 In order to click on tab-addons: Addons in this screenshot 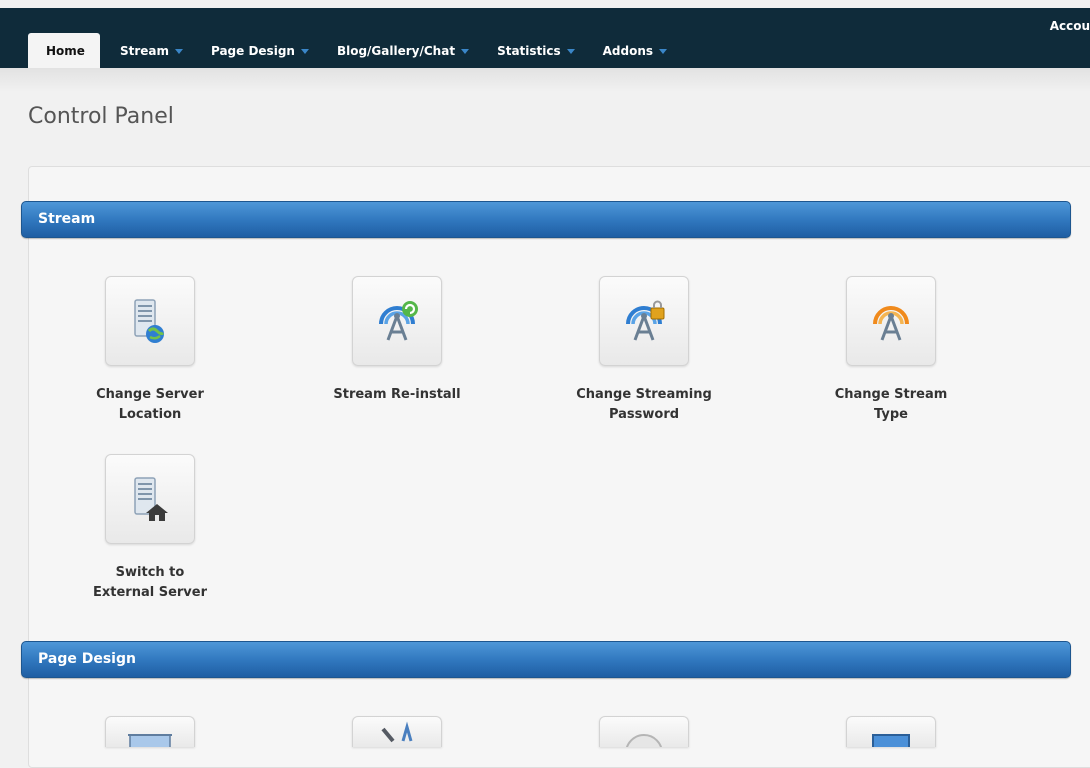, I will do `click(635, 50)`.